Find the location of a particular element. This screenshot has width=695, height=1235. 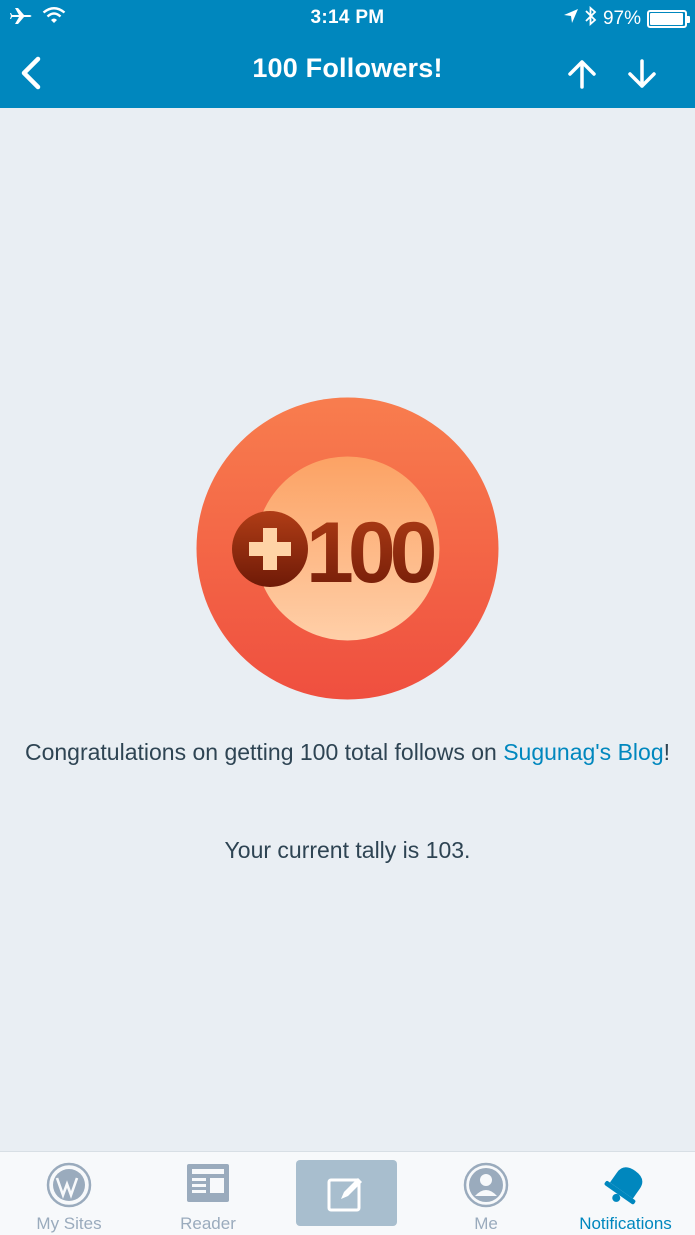

next-button is located at coordinates (642, 74).